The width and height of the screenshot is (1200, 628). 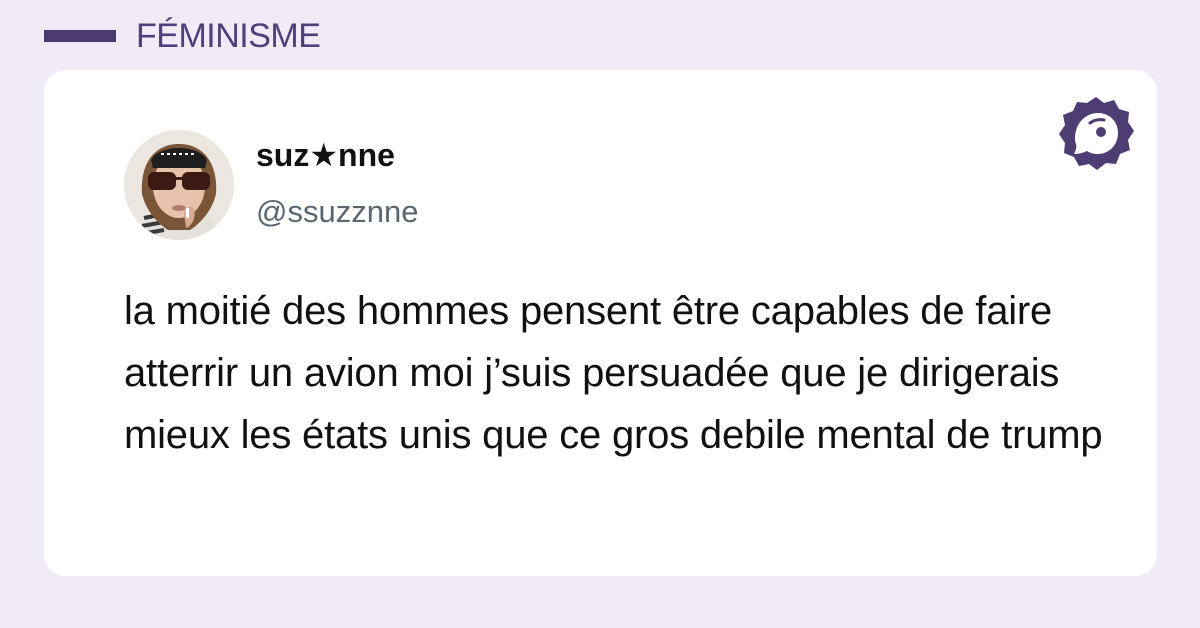 What do you see at coordinates (228, 36) in the screenshot?
I see `category-label: FÉMINISME` at bounding box center [228, 36].